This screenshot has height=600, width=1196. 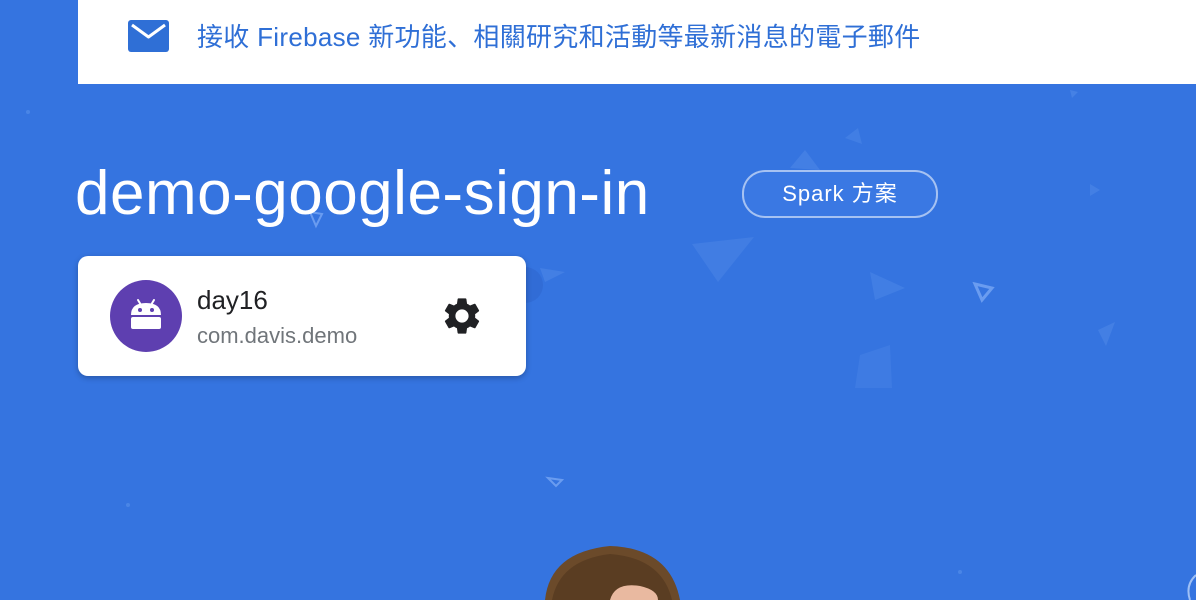 I want to click on character-illustration, so click(x=612, y=573).